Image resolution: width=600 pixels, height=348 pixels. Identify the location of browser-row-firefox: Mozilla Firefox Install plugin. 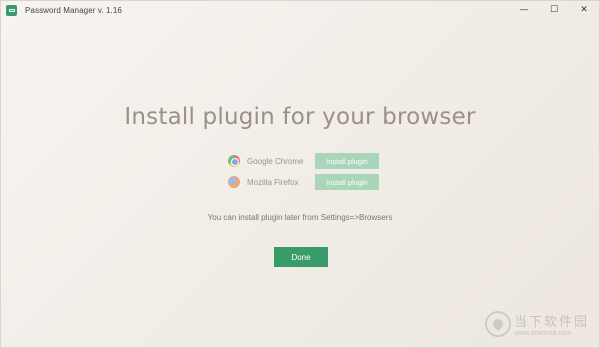
(303, 182).